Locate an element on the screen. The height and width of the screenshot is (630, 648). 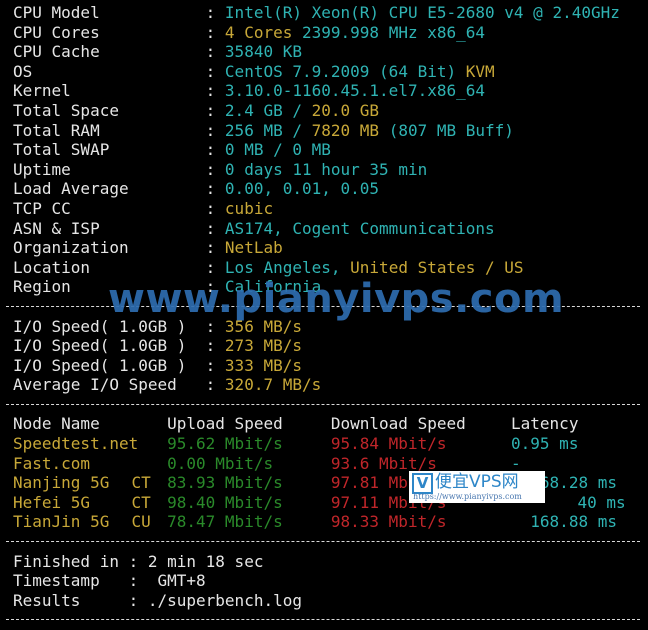
io-speed-row: Average I/O Speed: 320.7 MB/s is located at coordinates (330, 385).